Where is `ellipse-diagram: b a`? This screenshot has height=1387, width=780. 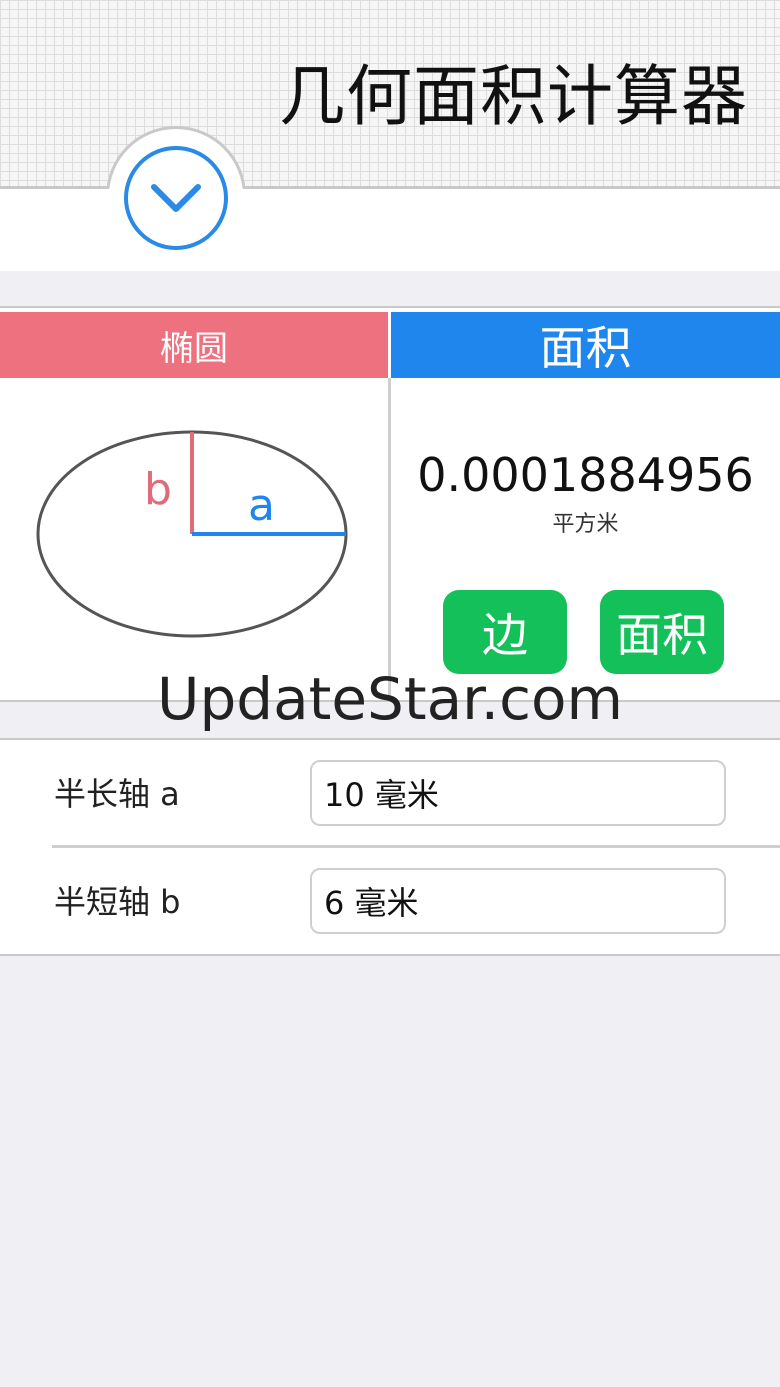 ellipse-diagram: b a is located at coordinates (192, 534).